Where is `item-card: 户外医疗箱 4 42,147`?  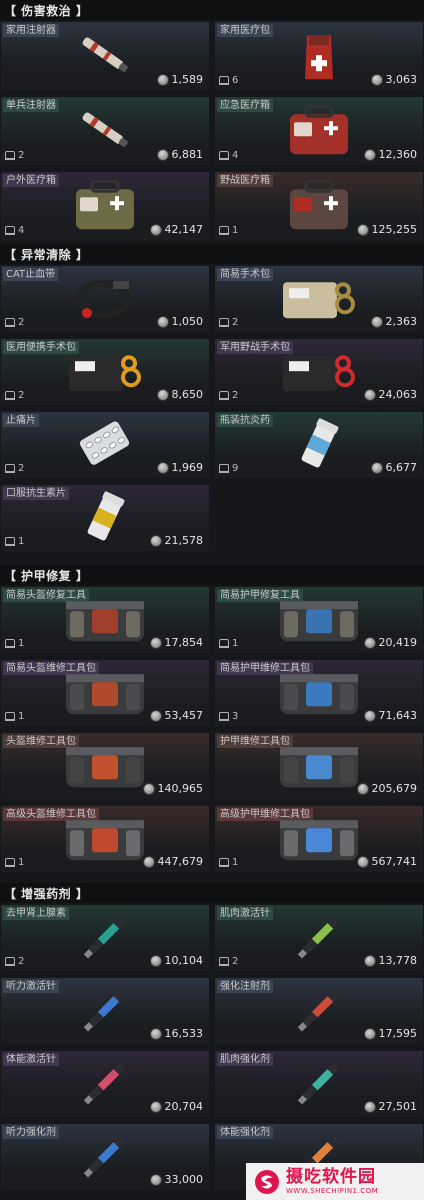 item-card: 户外医疗箱 4 42,147 is located at coordinates (105, 206).